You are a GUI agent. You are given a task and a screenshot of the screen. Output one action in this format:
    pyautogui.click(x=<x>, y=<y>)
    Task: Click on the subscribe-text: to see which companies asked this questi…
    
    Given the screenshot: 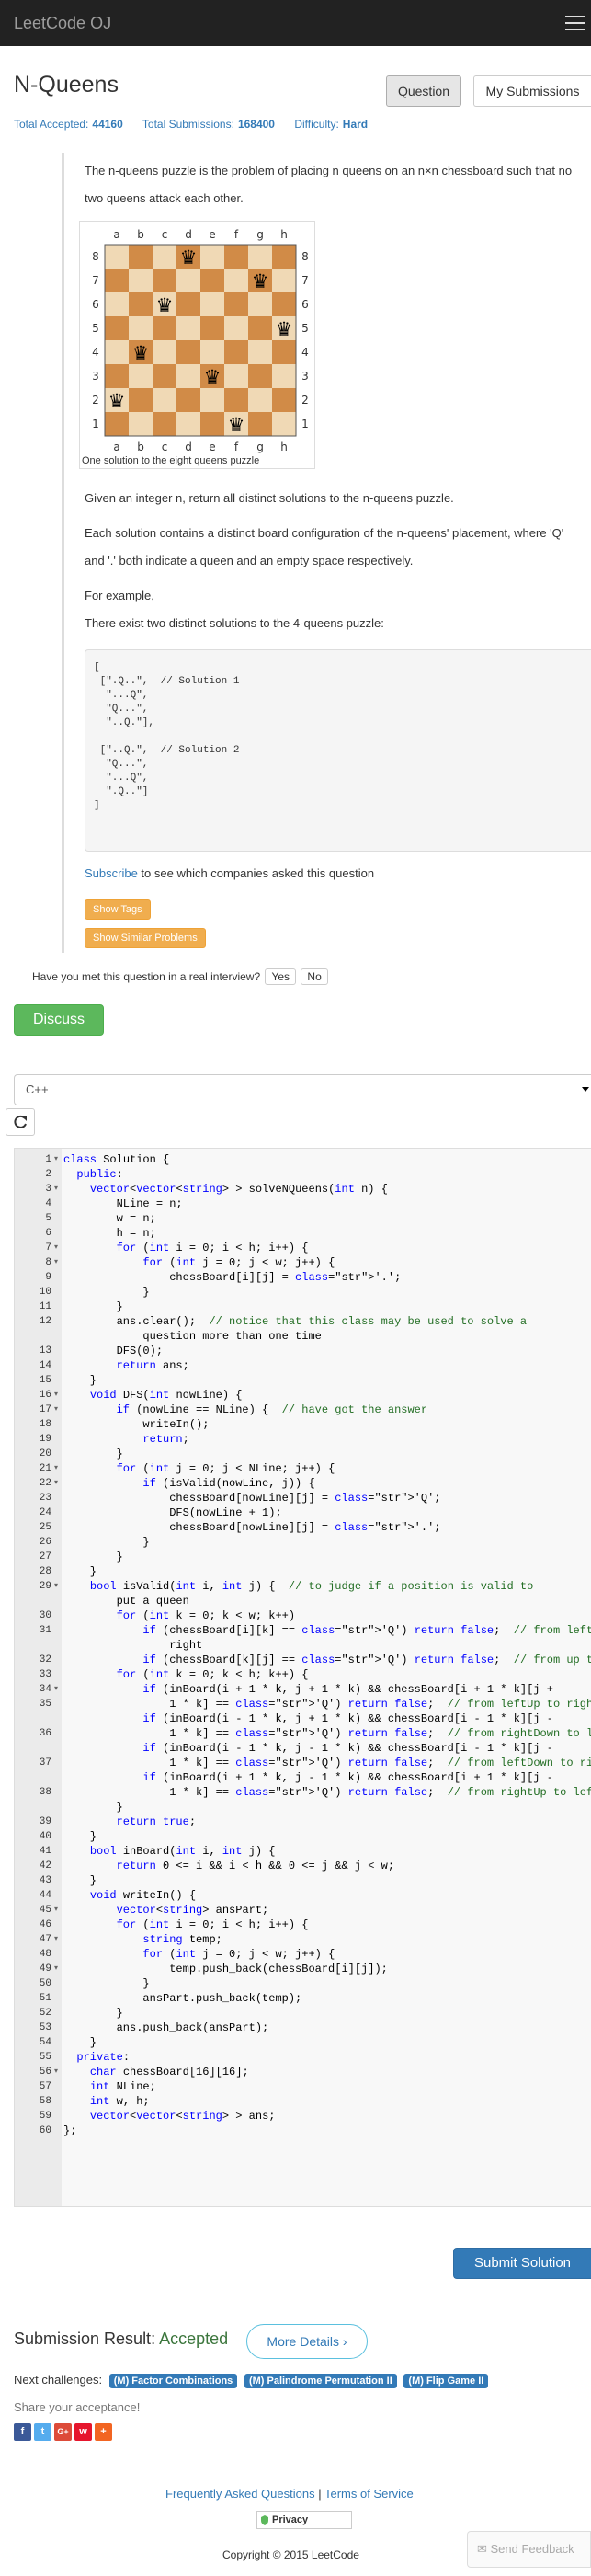 What is the action you would take?
    pyautogui.click(x=256, y=873)
    